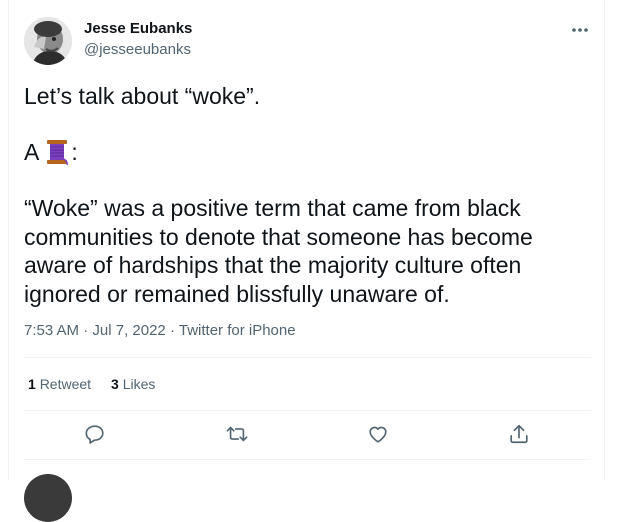 Image resolution: width=630 pixels, height=522 pixels. I want to click on reply-icon, so click(94, 434).